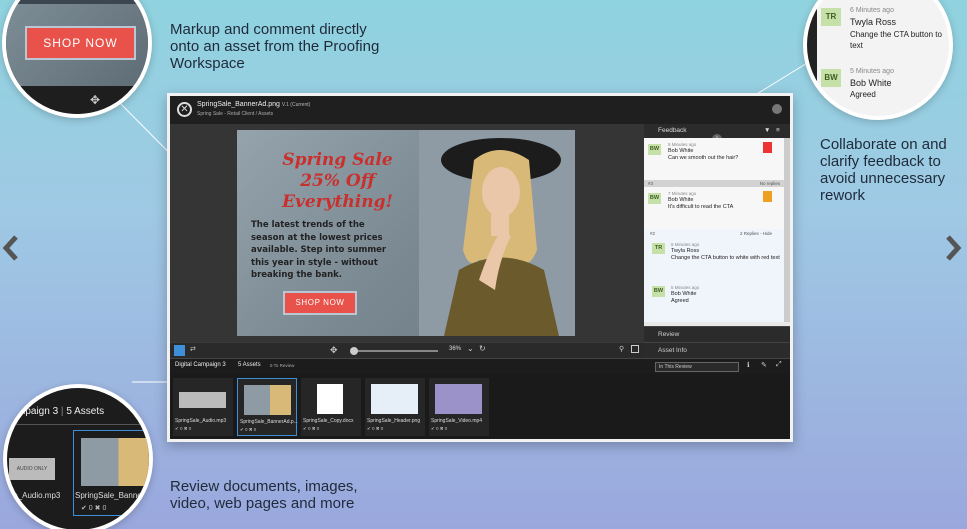 The height and width of the screenshot is (529, 967). What do you see at coordinates (455, 349) in the screenshot?
I see `zoom-level: 36%` at bounding box center [455, 349].